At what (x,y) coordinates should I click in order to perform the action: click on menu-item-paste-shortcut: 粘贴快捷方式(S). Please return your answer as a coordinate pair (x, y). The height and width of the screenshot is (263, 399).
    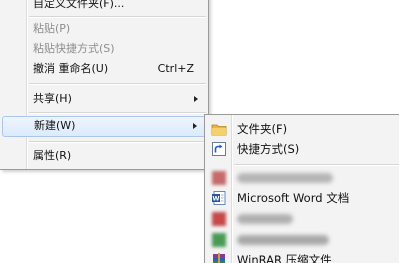
    Looking at the image, I should click on (104, 49).